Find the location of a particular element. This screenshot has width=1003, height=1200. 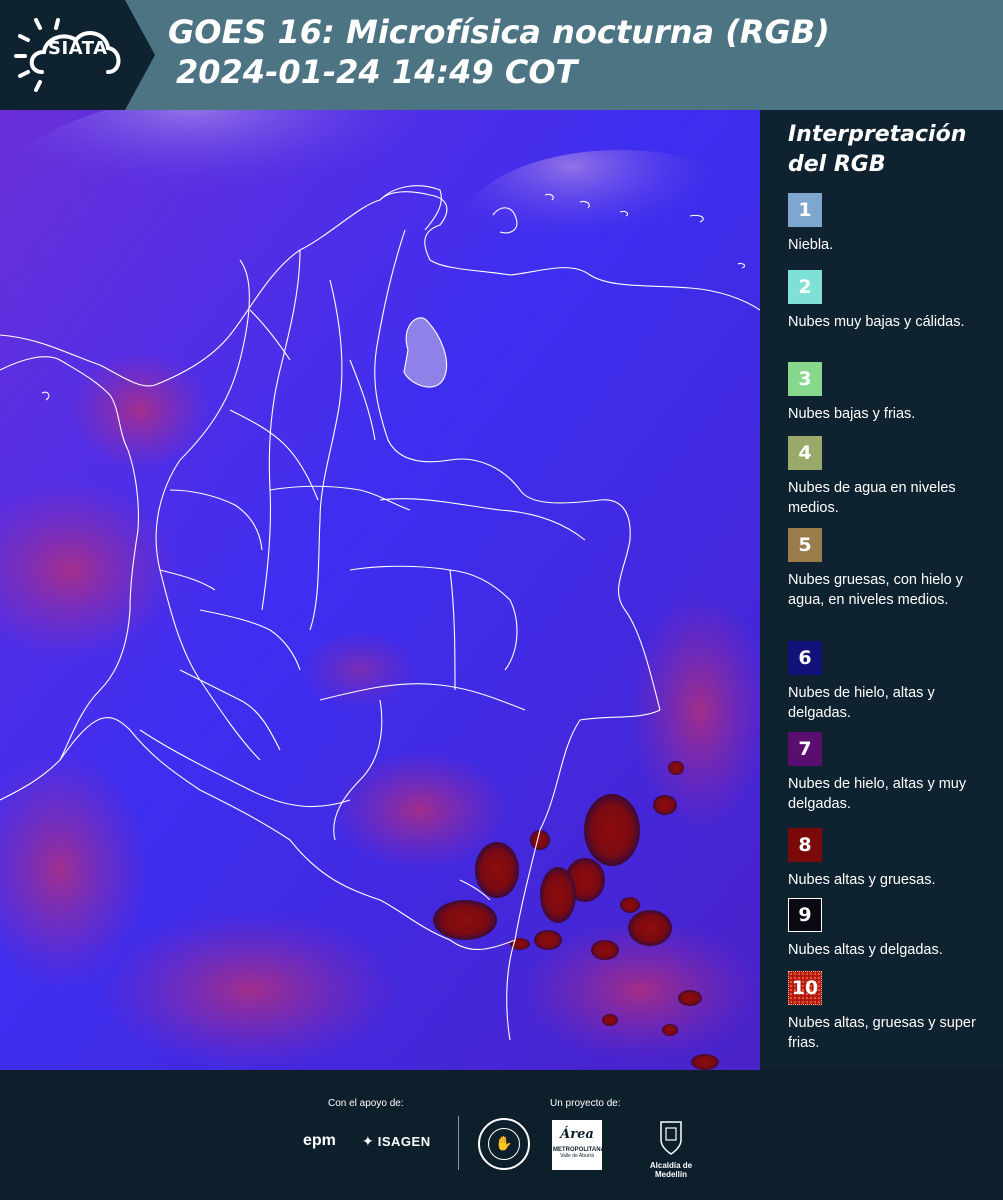

legend-item-2: 2 Nubes muy bajas y cálidas. is located at coordinates (890, 301).